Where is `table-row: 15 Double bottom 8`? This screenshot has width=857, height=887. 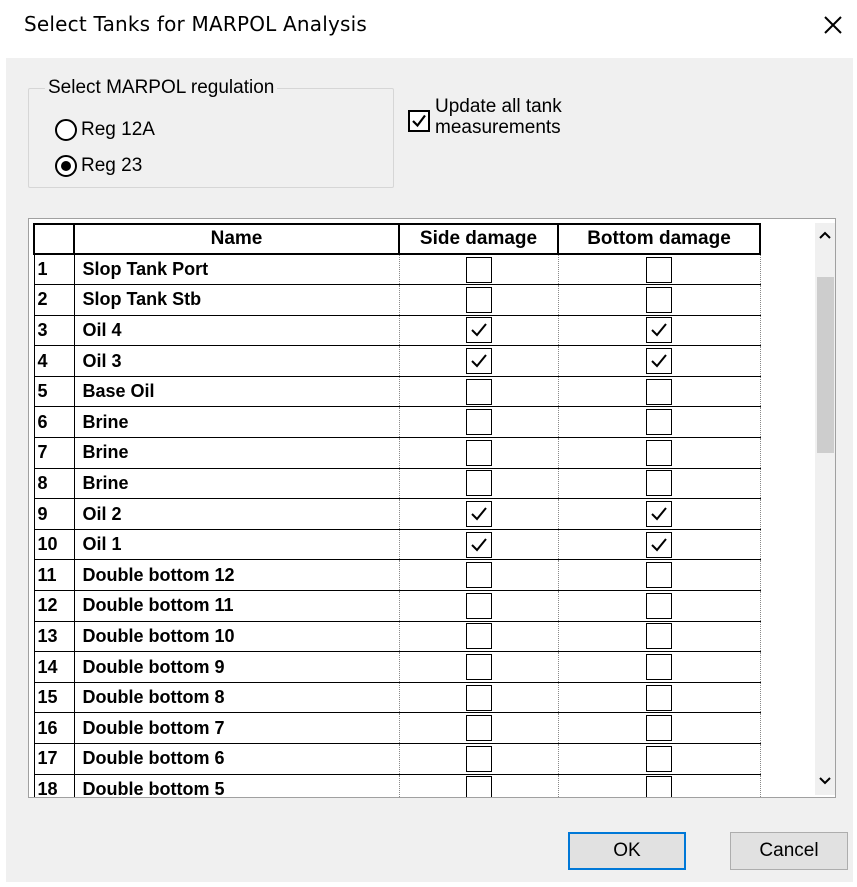 table-row: 15 Double bottom 8 is located at coordinates (397, 697).